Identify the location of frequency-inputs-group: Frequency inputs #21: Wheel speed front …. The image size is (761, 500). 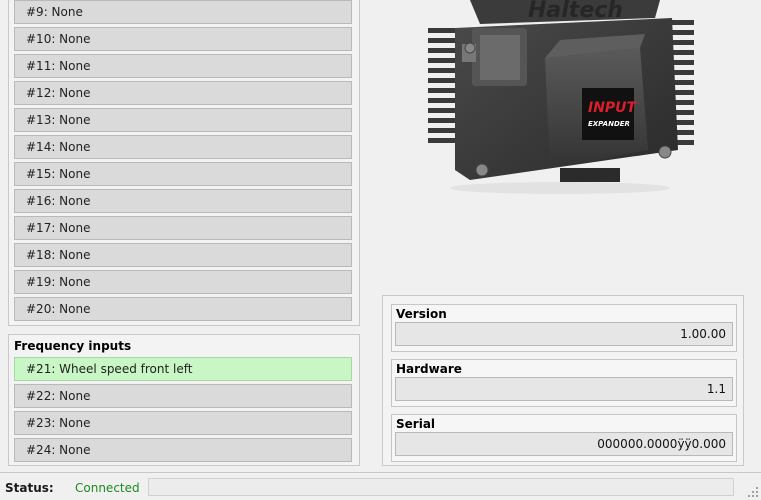
(184, 400).